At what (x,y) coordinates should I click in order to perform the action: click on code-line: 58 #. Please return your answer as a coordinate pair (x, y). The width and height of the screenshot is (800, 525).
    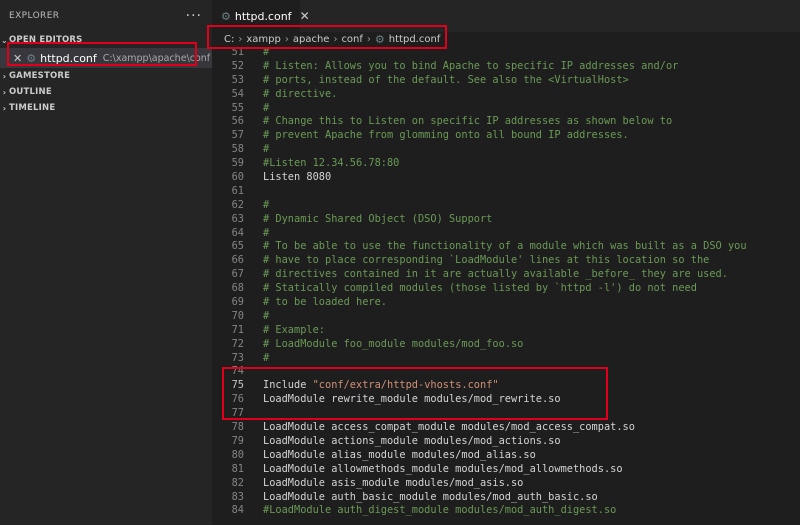
    Looking at the image, I should click on (506, 150).